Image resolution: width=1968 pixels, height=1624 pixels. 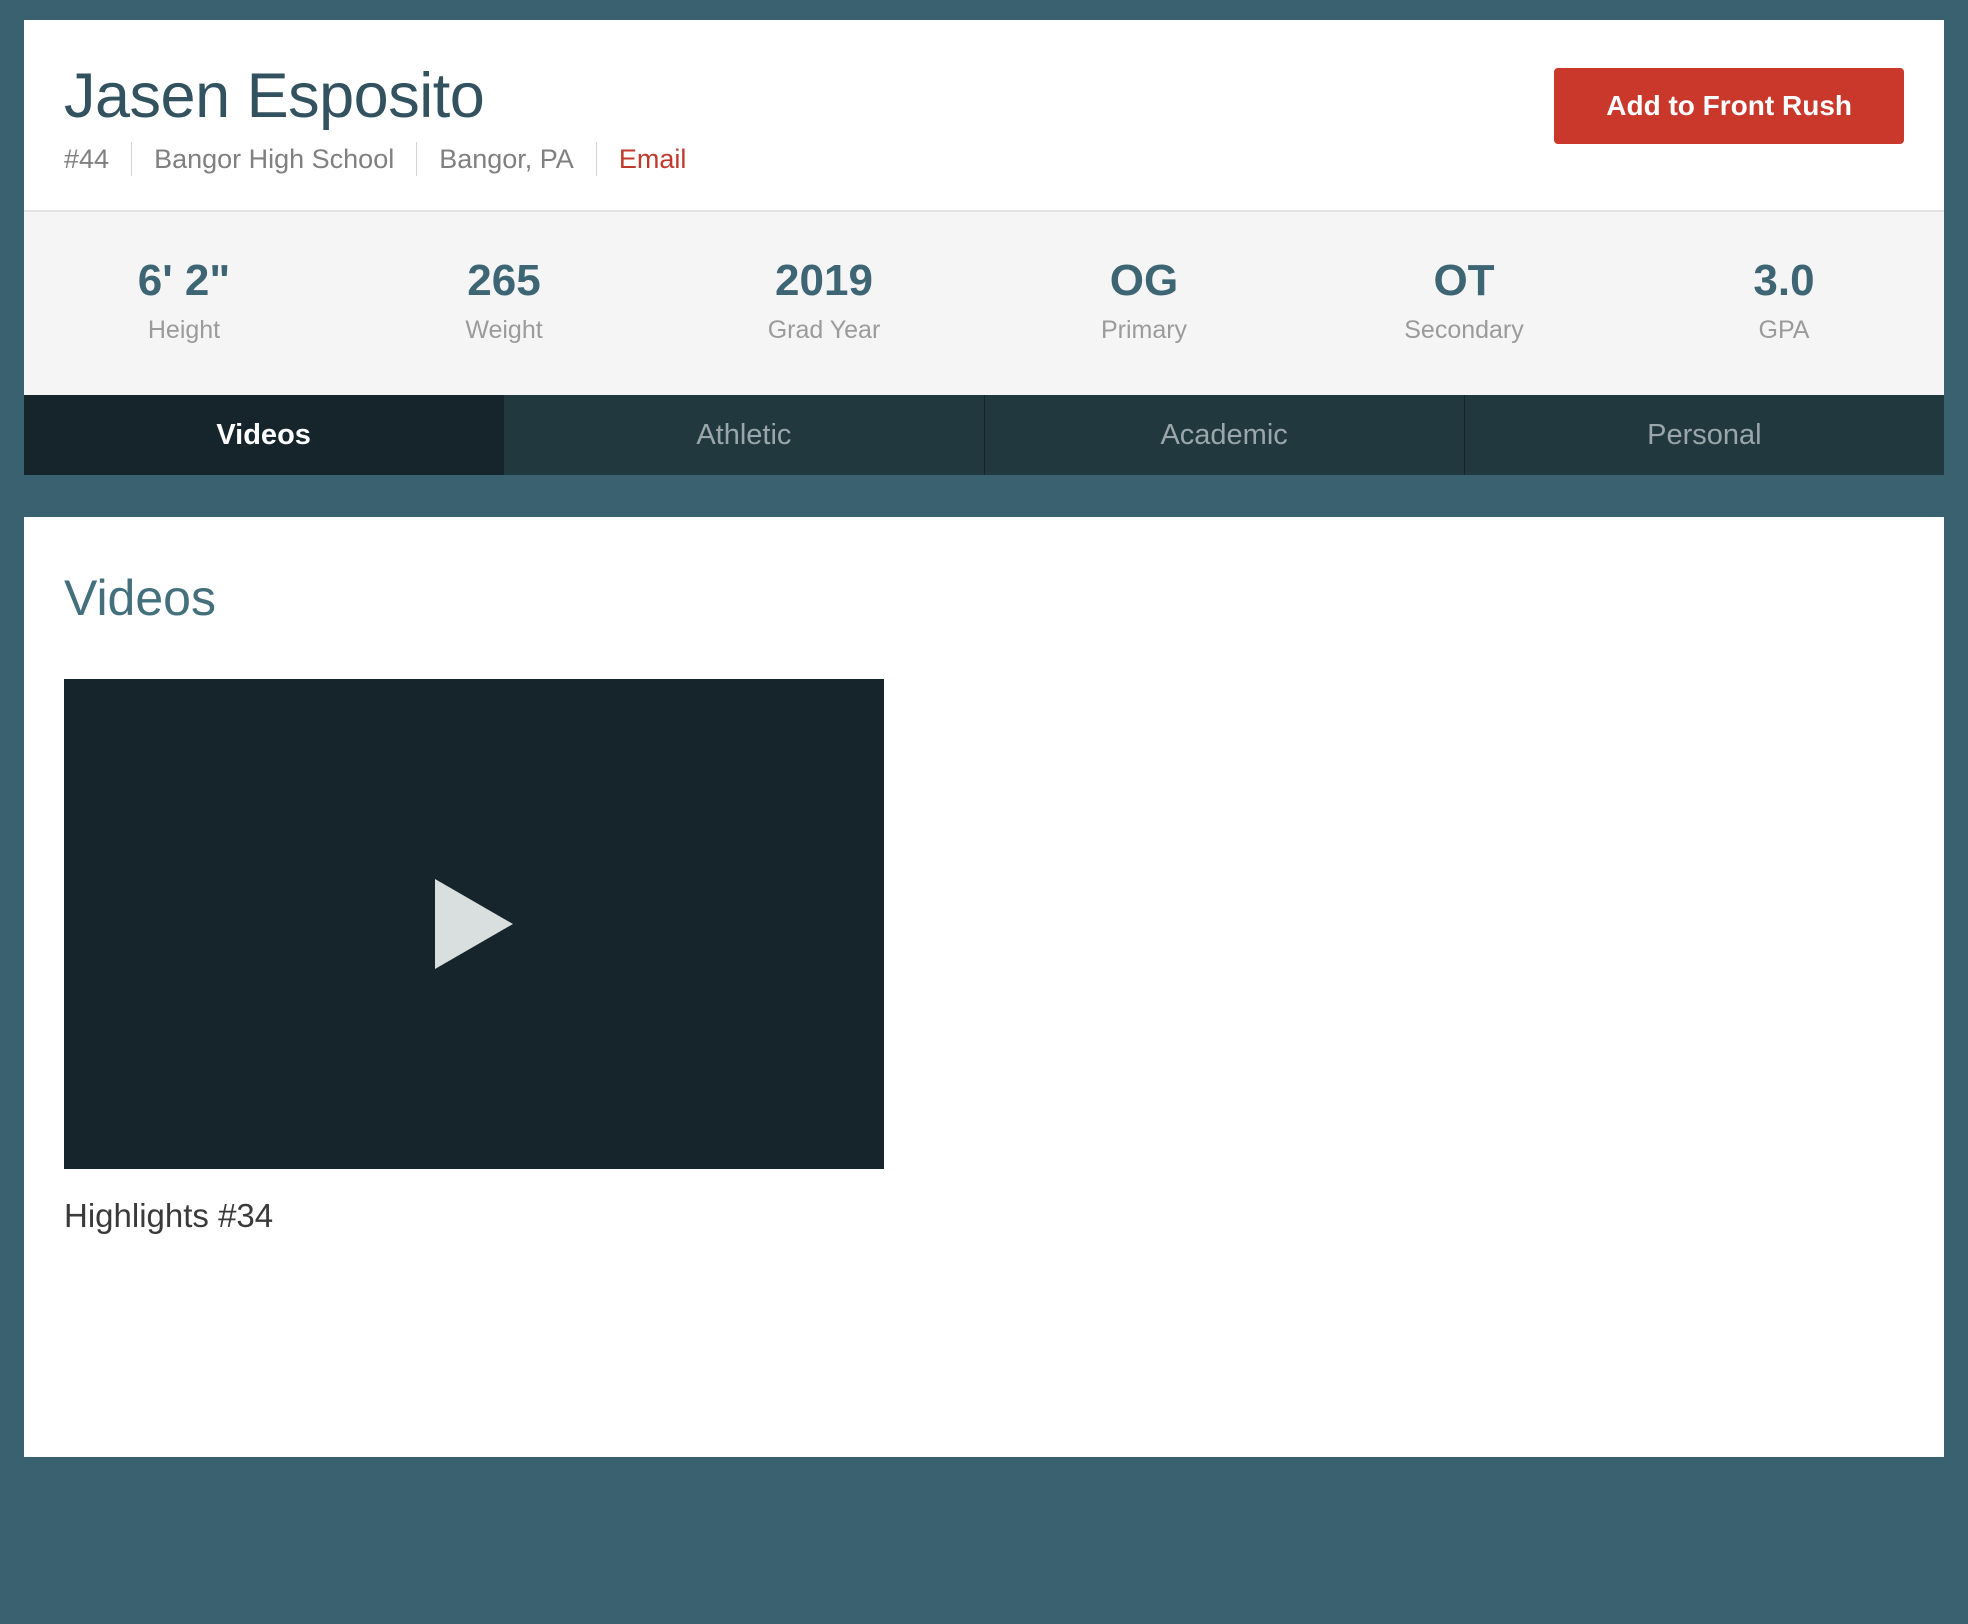 I want to click on tab-athletic: Athletic, so click(x=744, y=435).